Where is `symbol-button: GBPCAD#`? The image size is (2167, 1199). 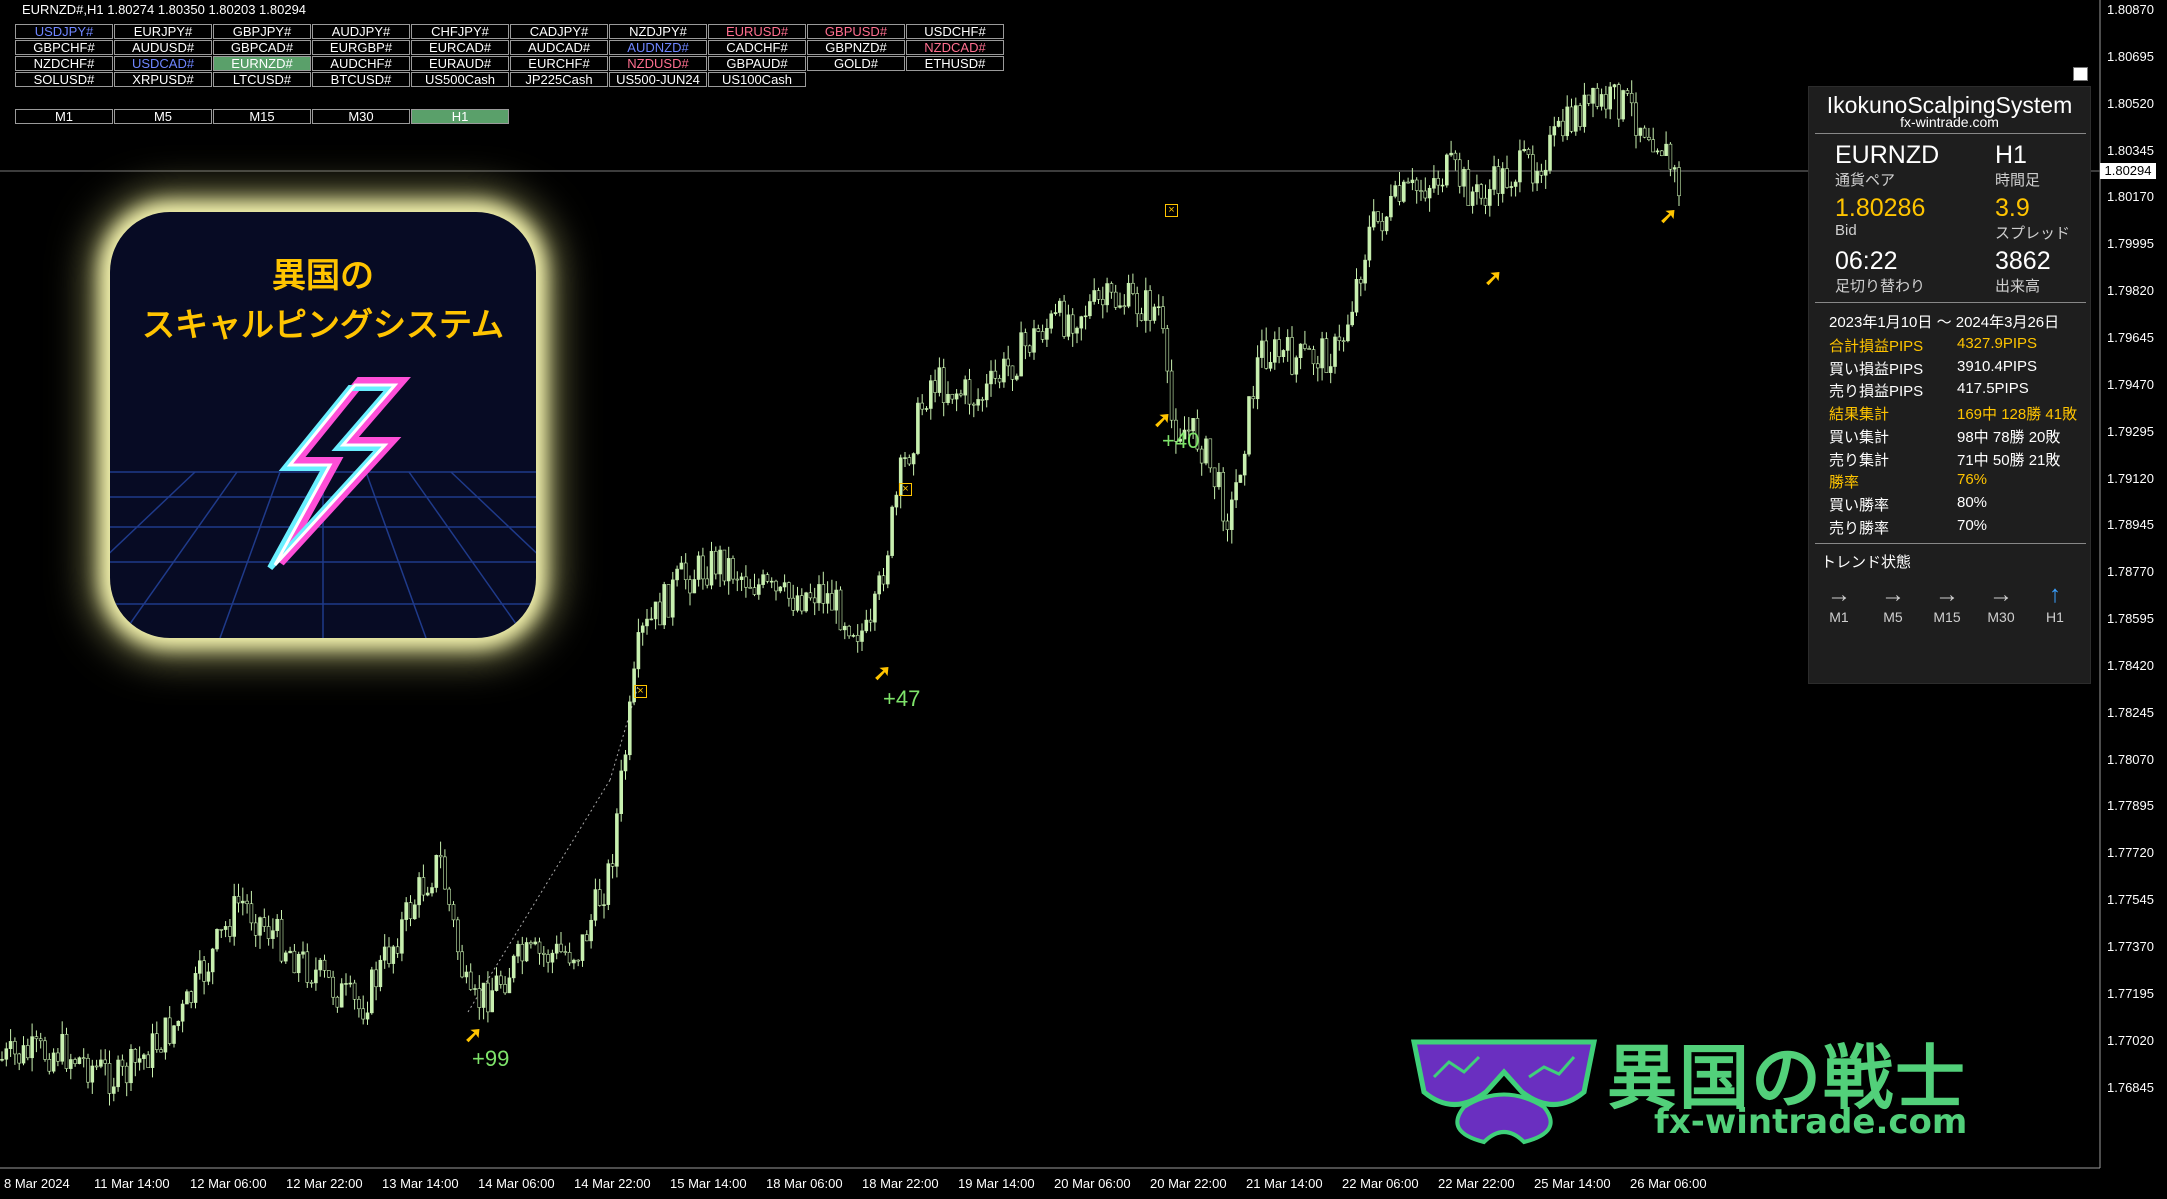 symbol-button: GBPCAD# is located at coordinates (262, 47).